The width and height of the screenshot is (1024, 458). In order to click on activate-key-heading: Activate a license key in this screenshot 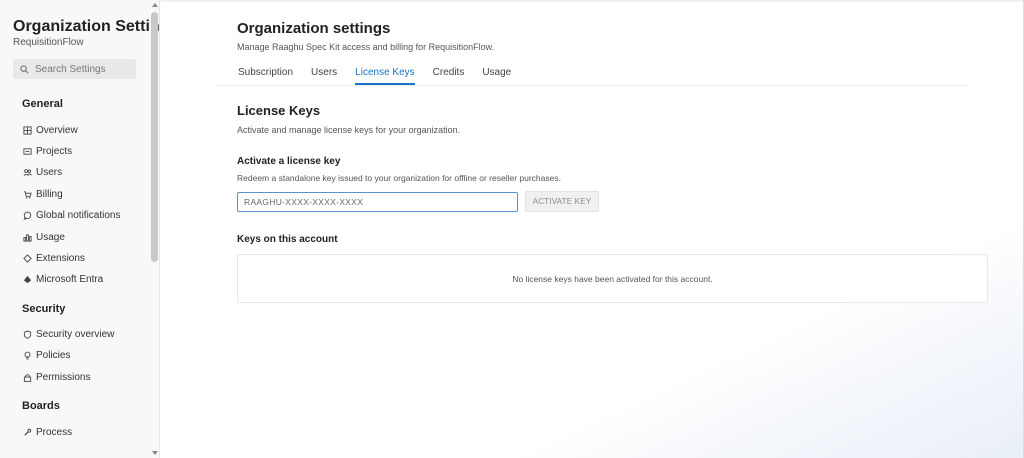, I will do `click(289, 161)`.